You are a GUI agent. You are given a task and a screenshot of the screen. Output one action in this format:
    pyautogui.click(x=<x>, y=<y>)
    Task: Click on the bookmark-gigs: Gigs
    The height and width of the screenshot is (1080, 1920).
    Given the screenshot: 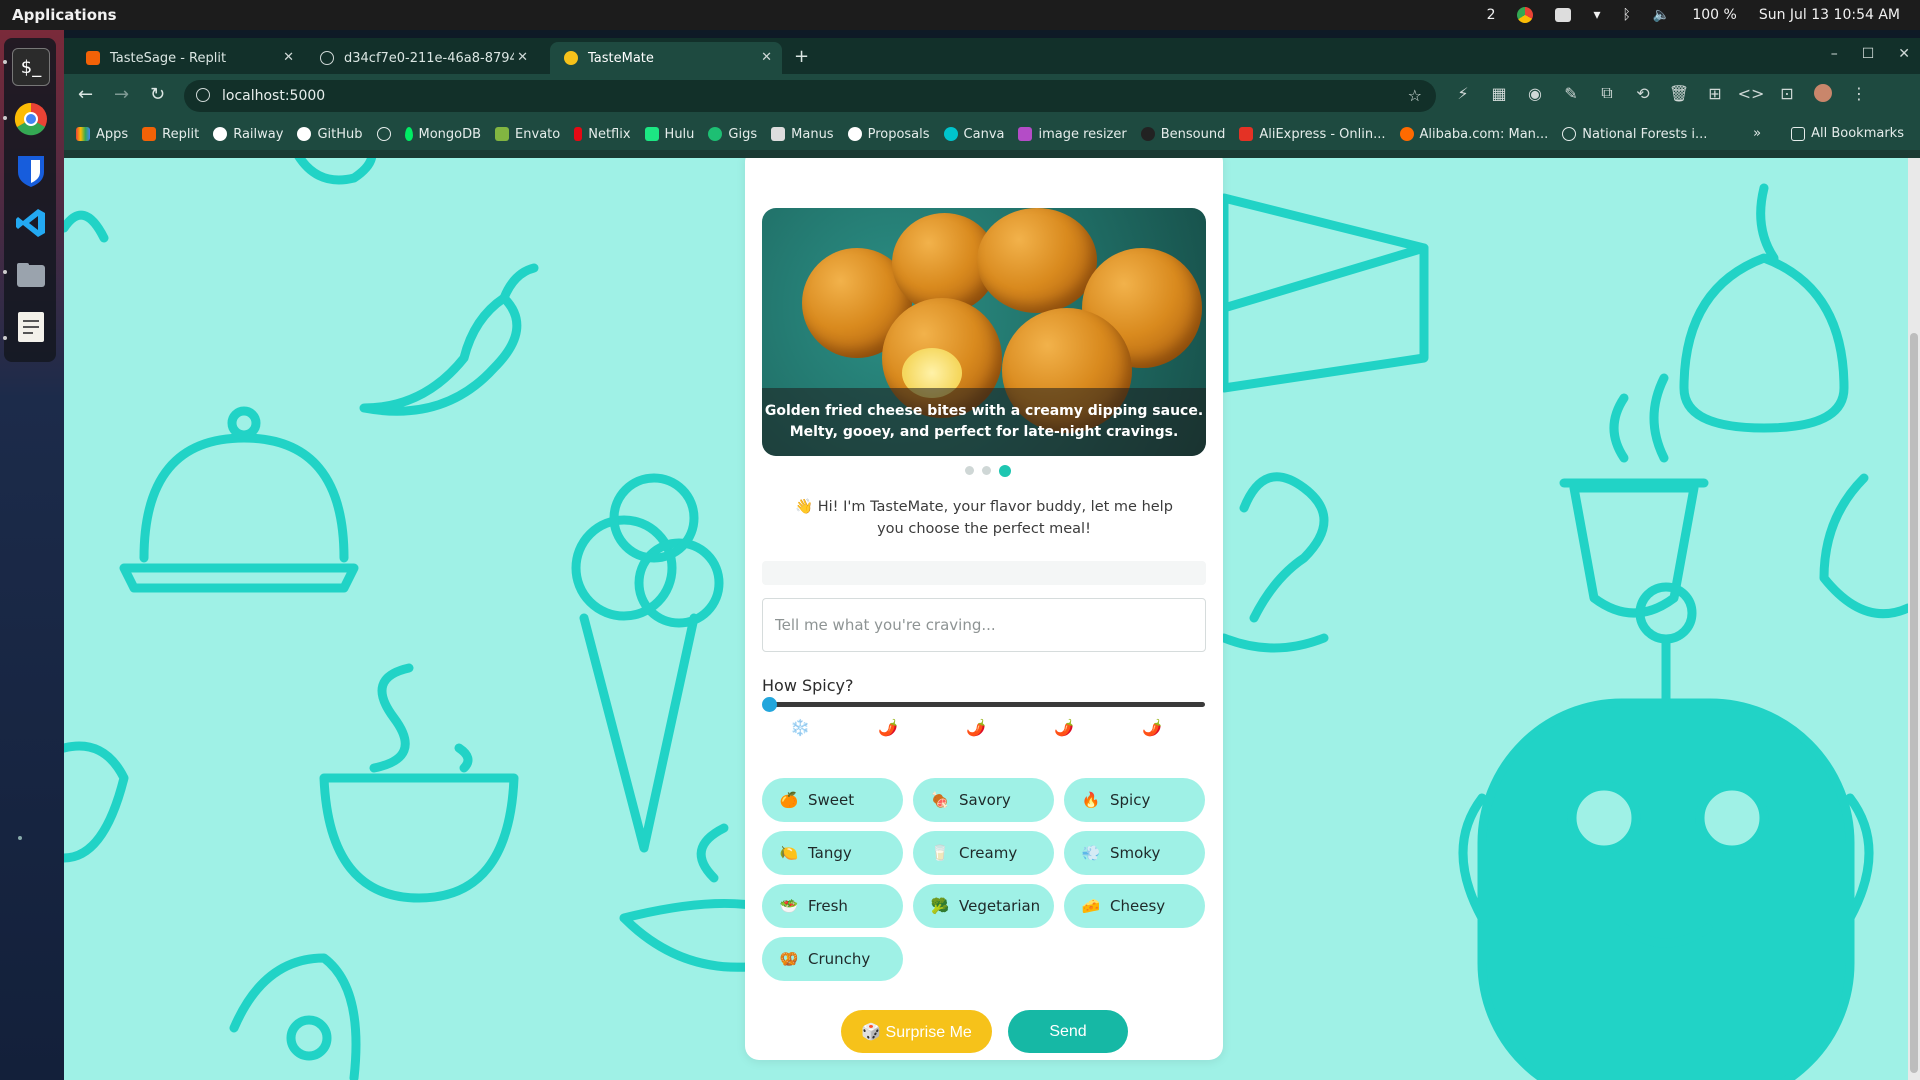 What is the action you would take?
    pyautogui.click(x=732, y=134)
    